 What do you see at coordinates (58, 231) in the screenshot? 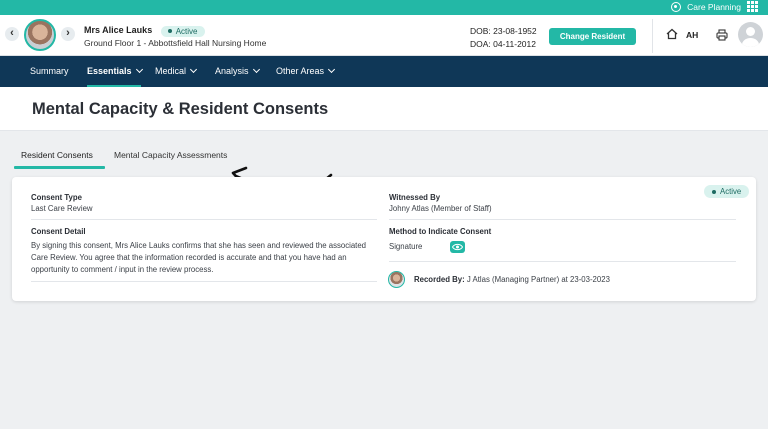
I see `consent-detail-label: Consent Detail` at bounding box center [58, 231].